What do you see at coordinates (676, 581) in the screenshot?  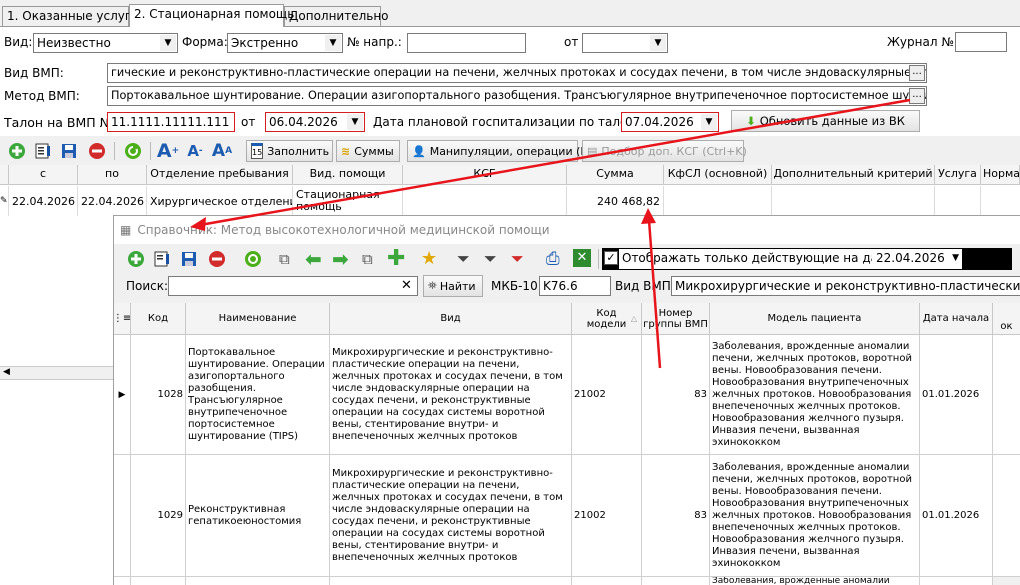 I see `dlg-cell-group` at bounding box center [676, 581].